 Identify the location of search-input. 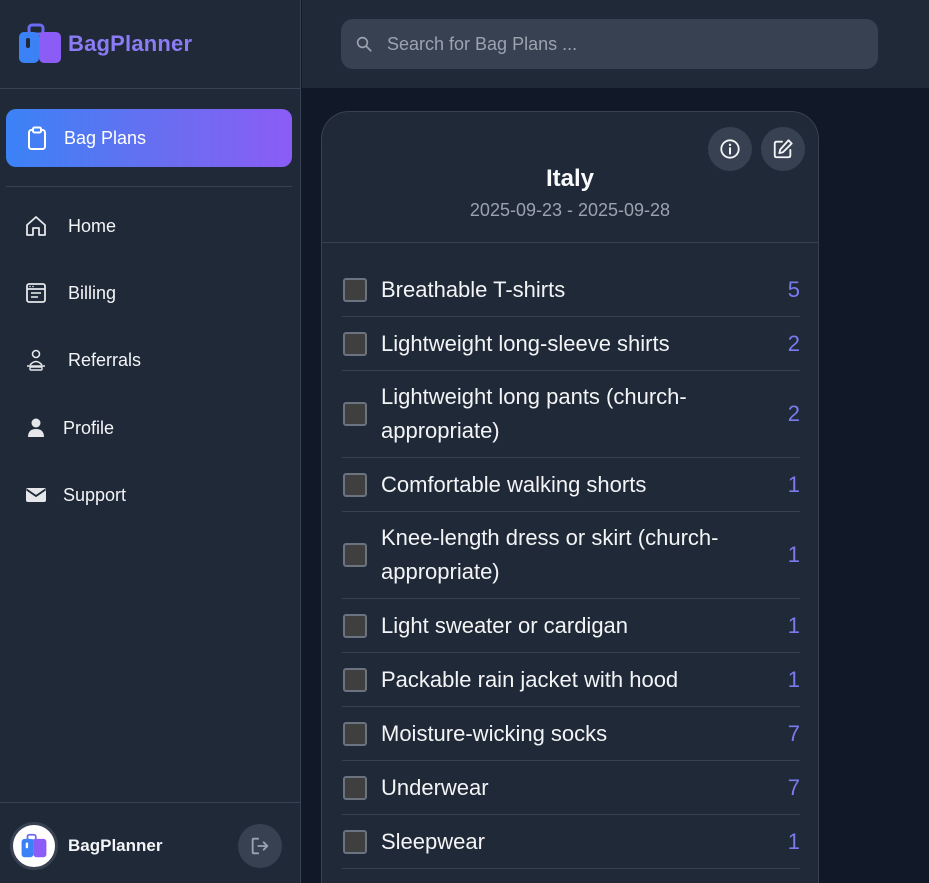
(617, 44).